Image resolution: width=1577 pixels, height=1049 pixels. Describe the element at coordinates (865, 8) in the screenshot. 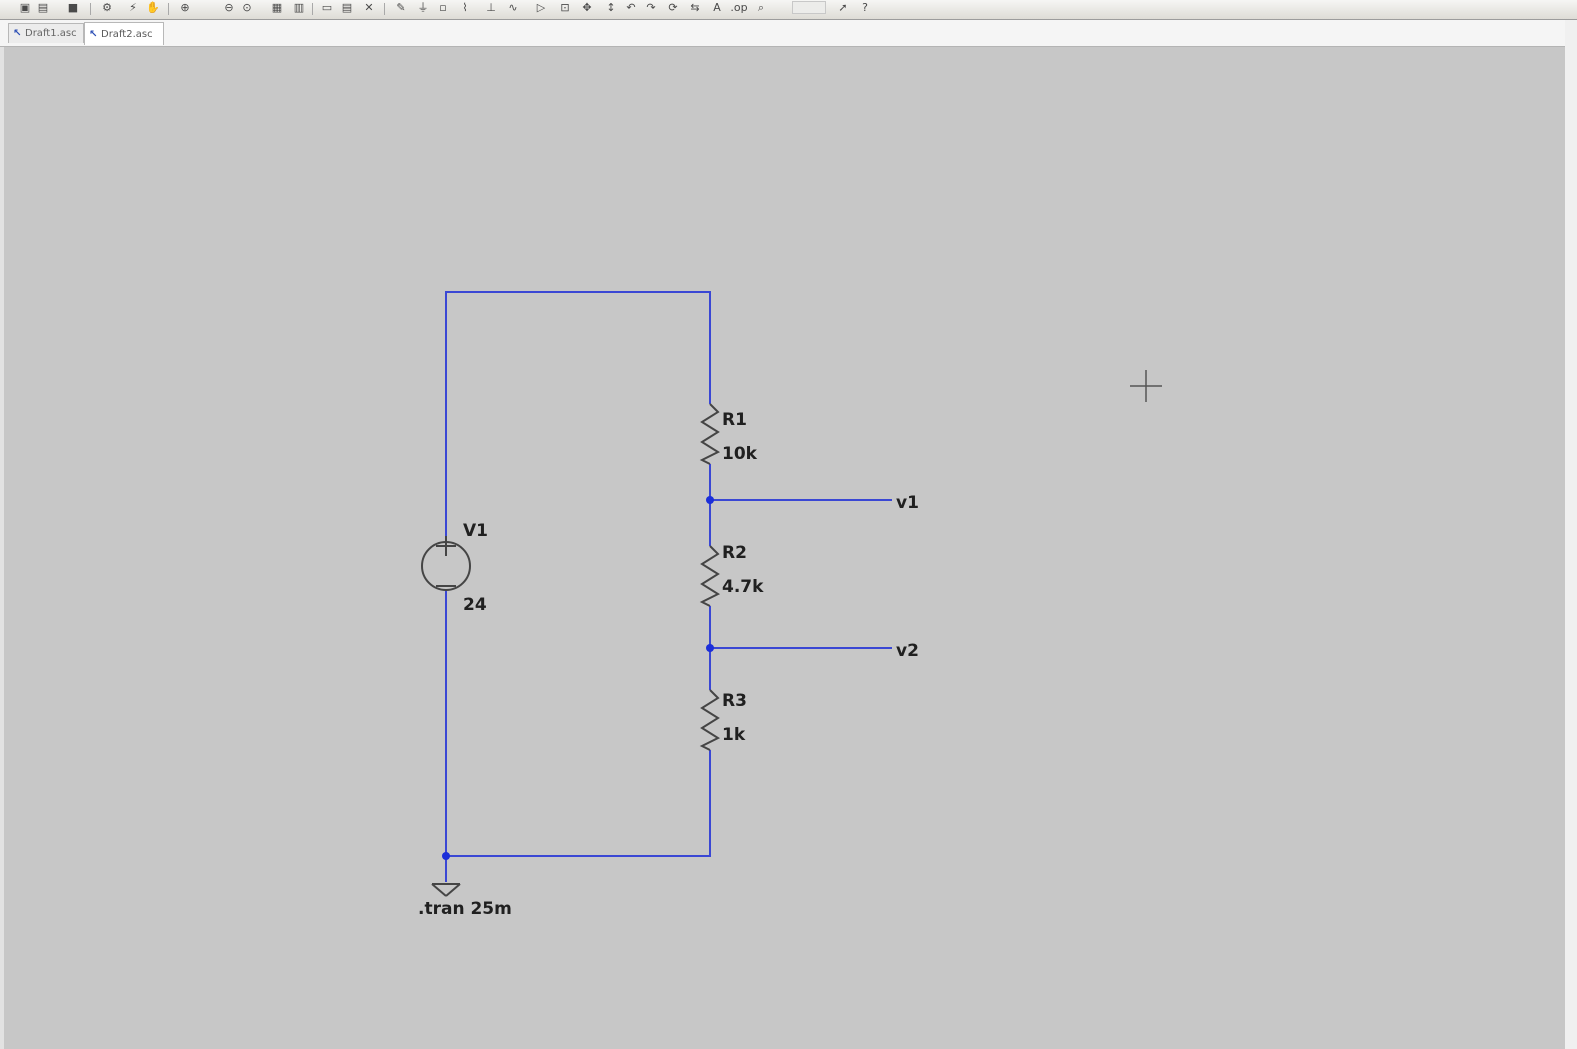

I see `help-icon: ?` at that location.